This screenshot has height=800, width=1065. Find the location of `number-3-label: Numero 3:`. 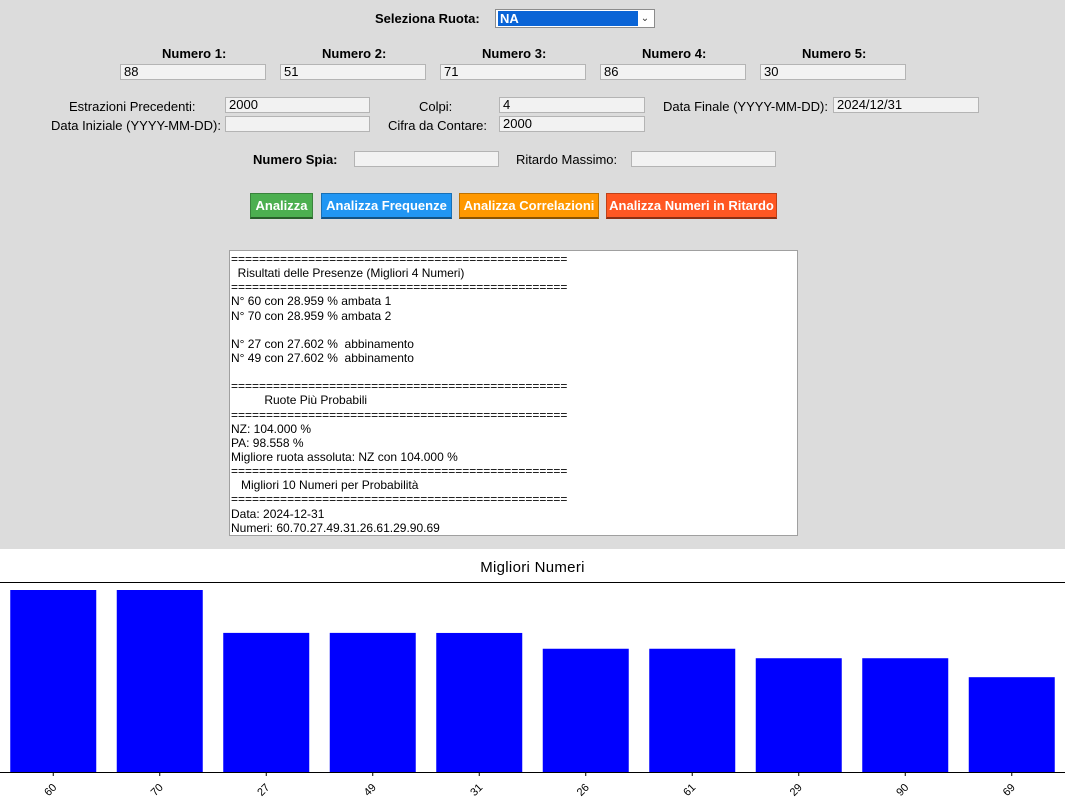

number-3-label: Numero 3: is located at coordinates (514, 53).